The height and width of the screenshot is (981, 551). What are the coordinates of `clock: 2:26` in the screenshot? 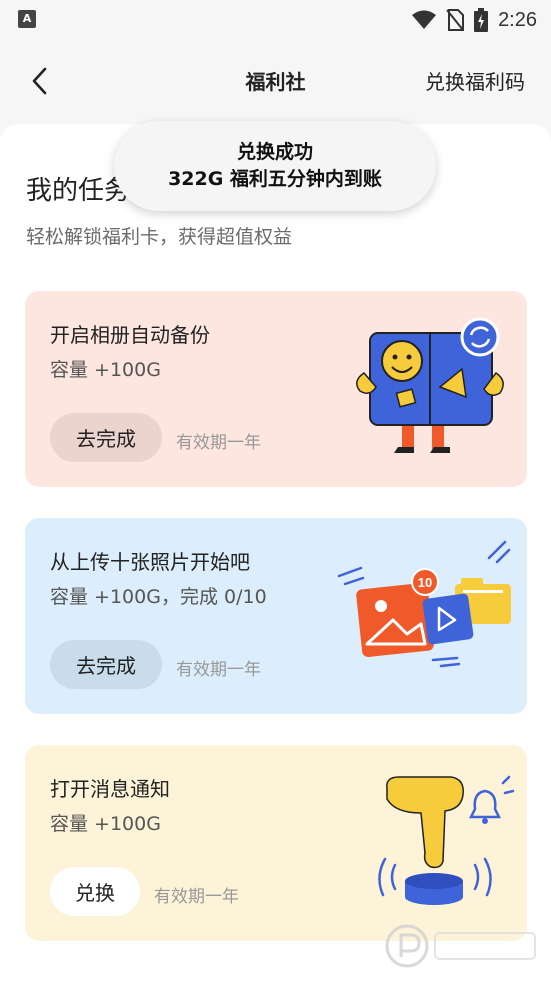 It's located at (517, 19).